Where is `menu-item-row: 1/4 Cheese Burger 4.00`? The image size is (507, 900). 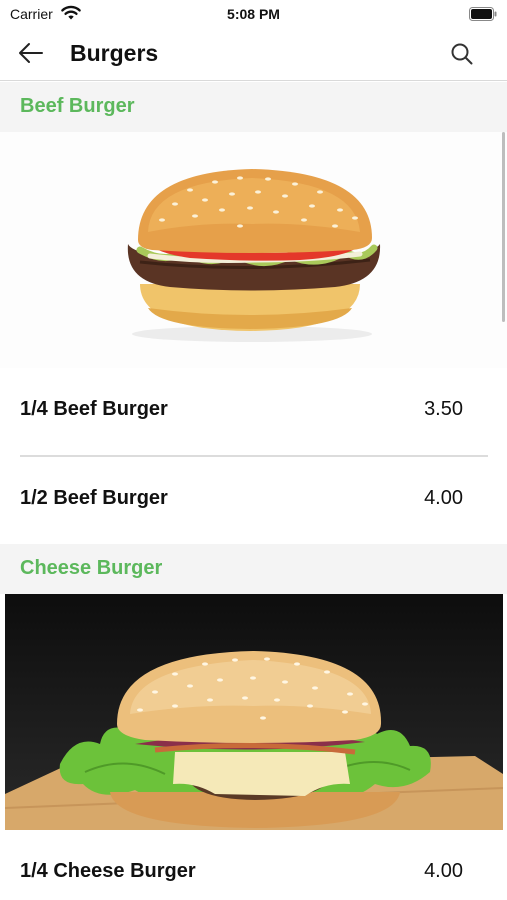
menu-item-row: 1/4 Cheese Burger 4.00 is located at coordinates (253, 865).